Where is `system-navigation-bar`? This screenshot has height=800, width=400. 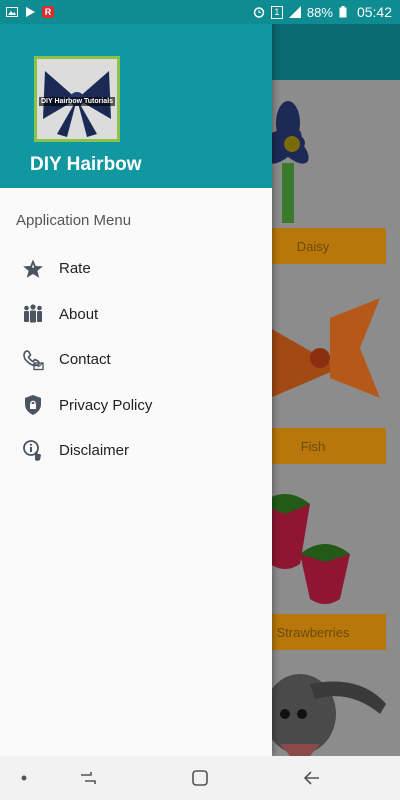
system-navigation-bar is located at coordinates (200, 778).